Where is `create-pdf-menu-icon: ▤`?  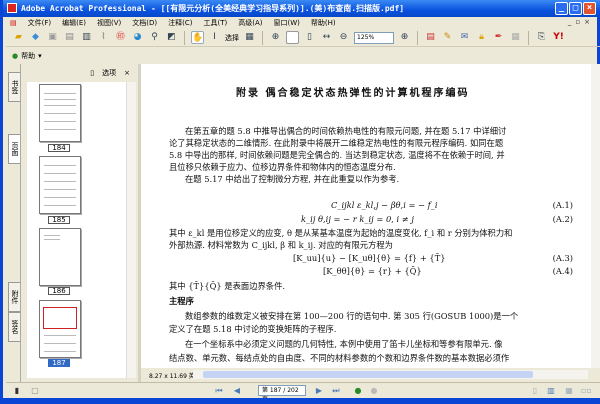 create-pdf-menu-icon: ▤ is located at coordinates (430, 37).